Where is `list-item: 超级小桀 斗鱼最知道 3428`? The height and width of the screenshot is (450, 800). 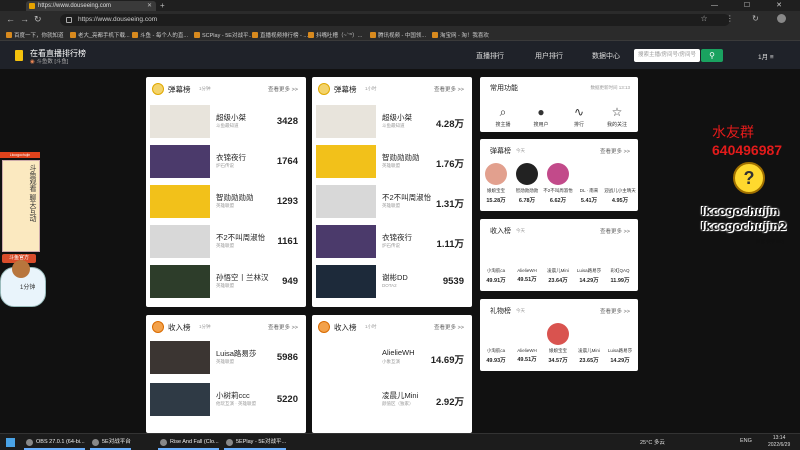
list-item: 超级小桀 斗鱼最知道 3428 is located at coordinates (225, 124).